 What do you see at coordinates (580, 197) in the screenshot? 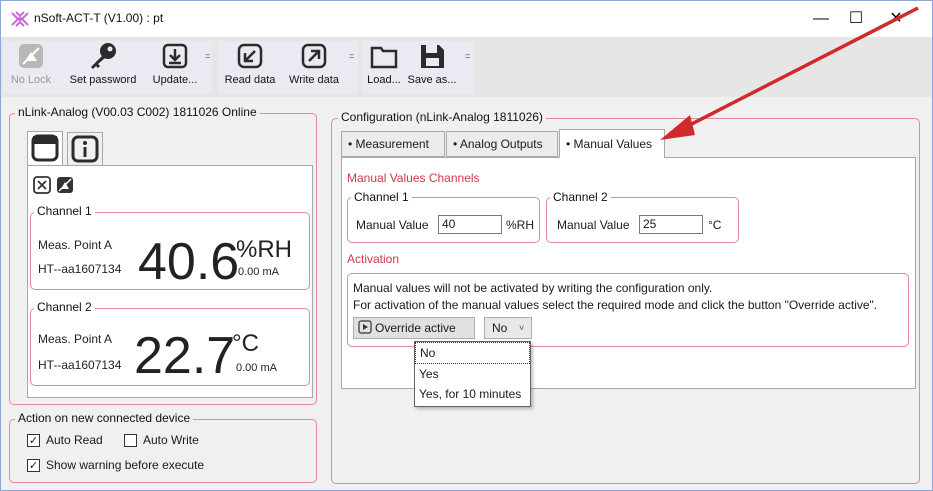
I see `manual-channel2-legend: Channel 2` at bounding box center [580, 197].